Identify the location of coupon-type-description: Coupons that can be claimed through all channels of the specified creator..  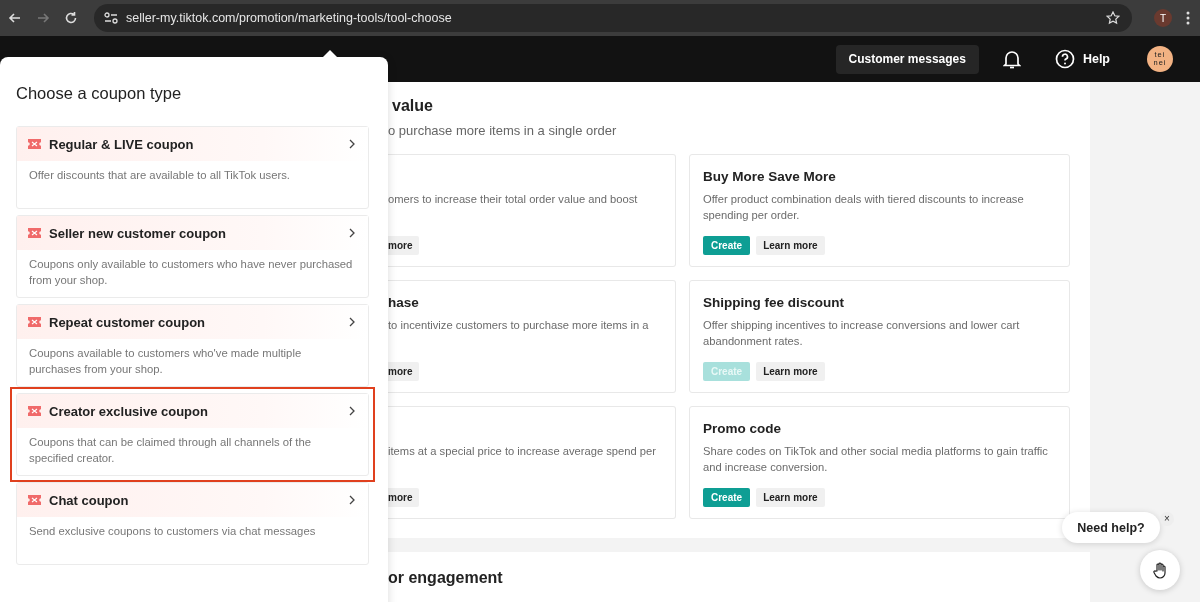
(170, 450).